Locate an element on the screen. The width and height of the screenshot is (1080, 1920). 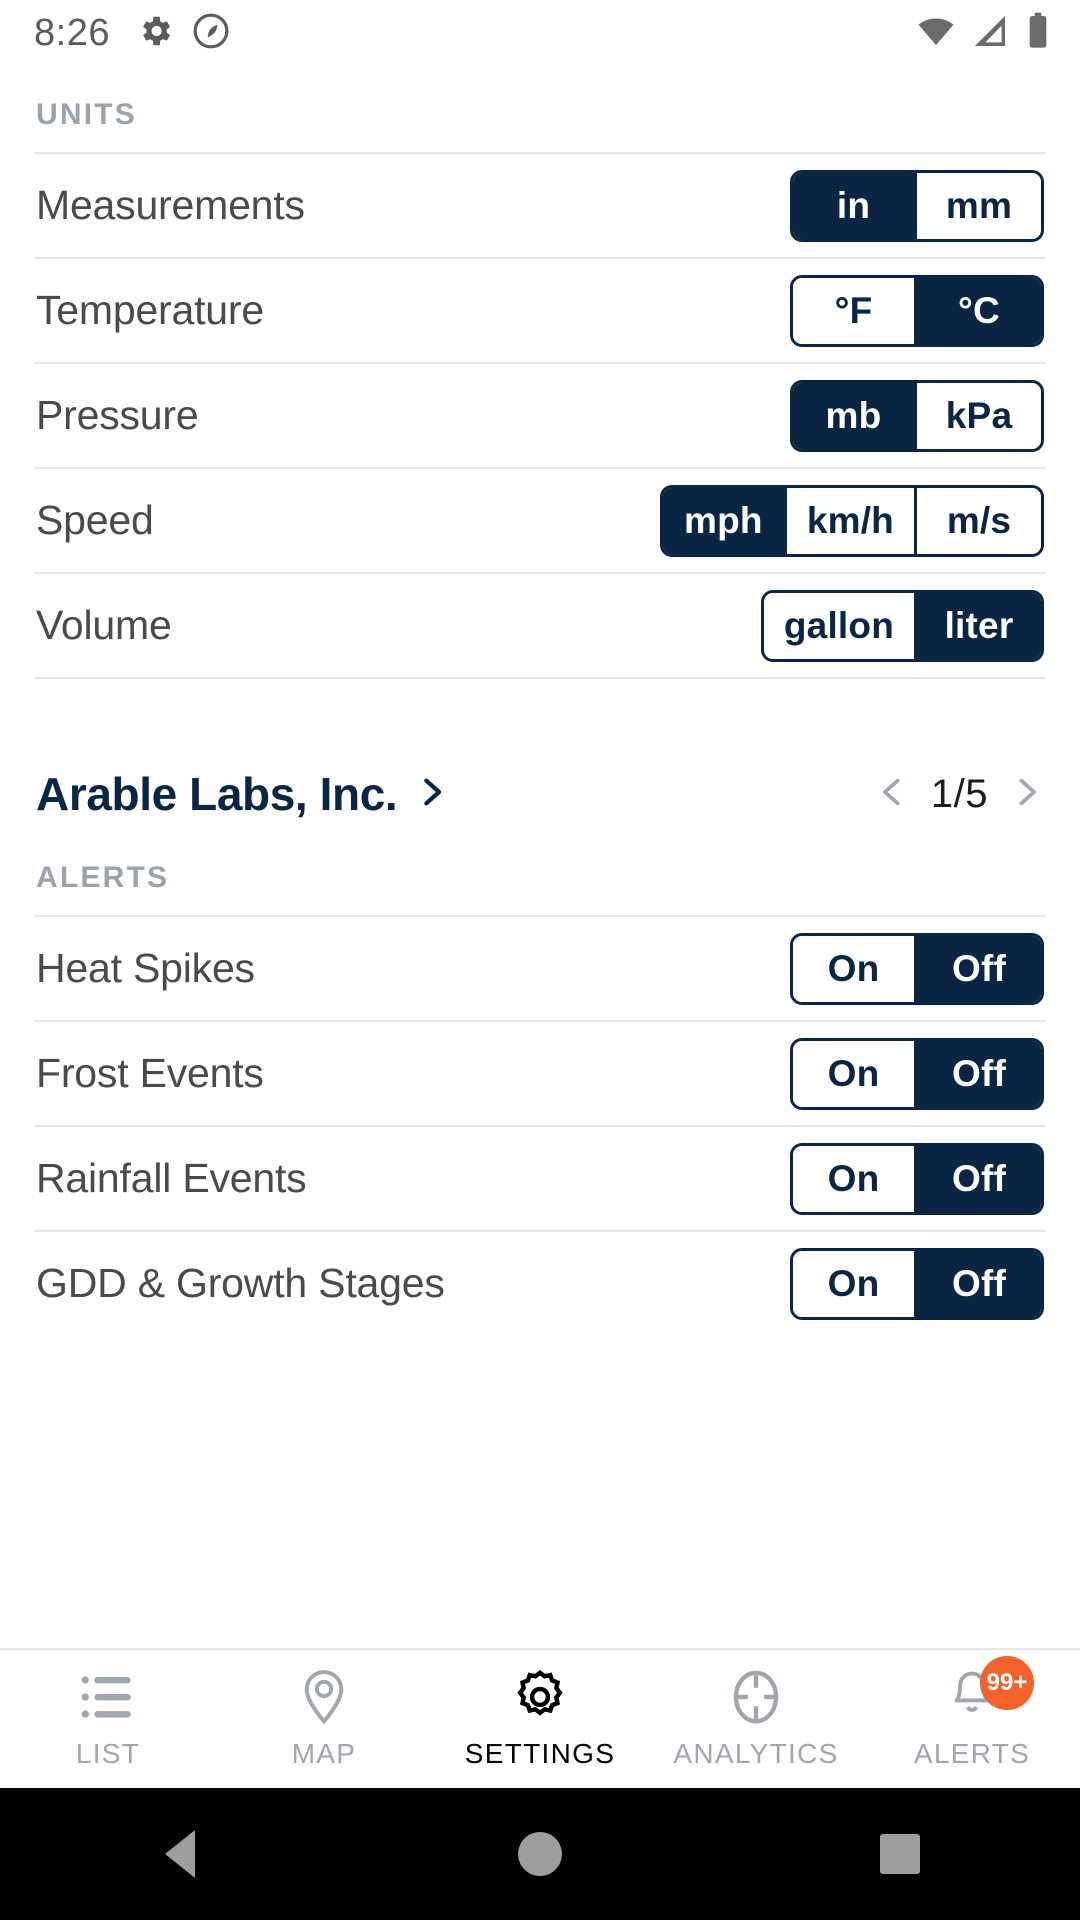
pager-next-button is located at coordinates (1027, 794).